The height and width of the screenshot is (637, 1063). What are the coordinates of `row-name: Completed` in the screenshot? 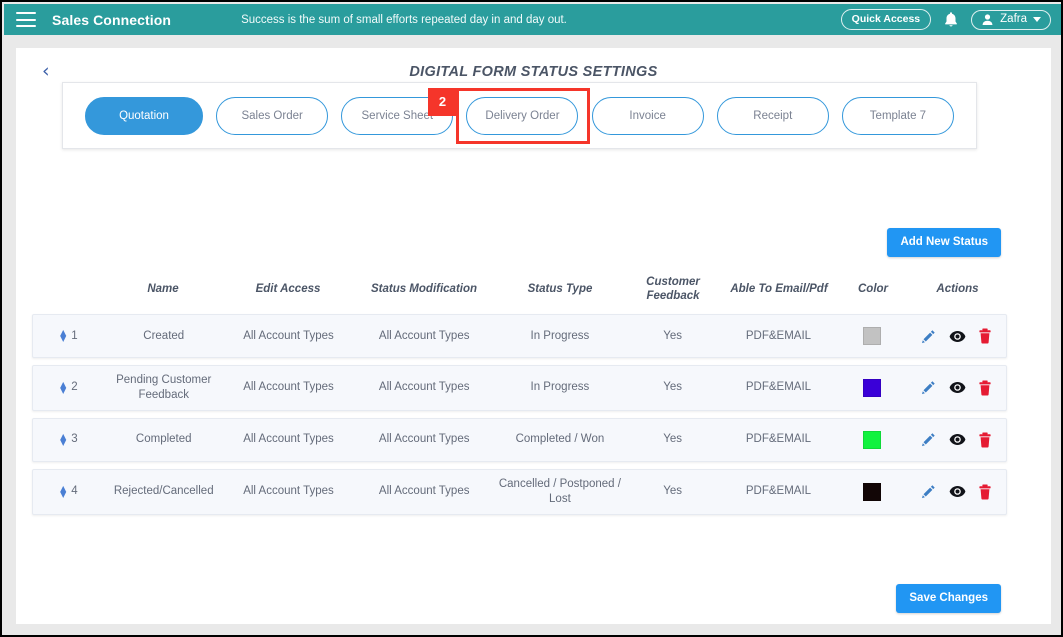 It's located at (163, 439).